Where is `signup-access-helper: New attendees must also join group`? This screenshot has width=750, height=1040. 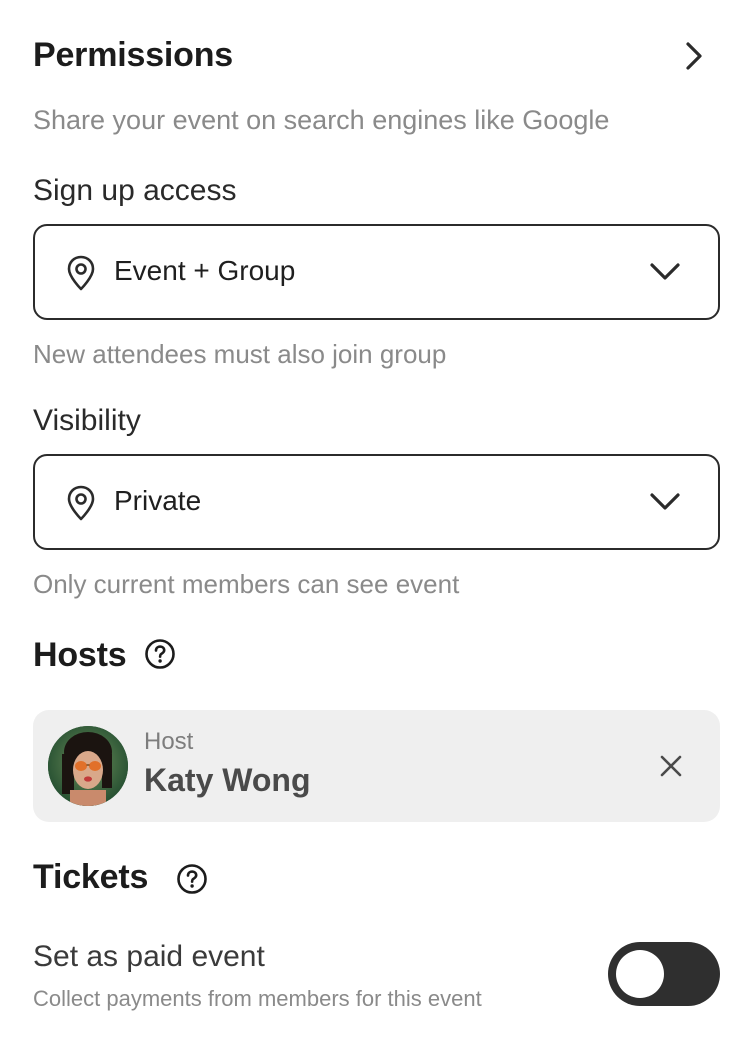 signup-access-helper: New attendees must also join group is located at coordinates (240, 354).